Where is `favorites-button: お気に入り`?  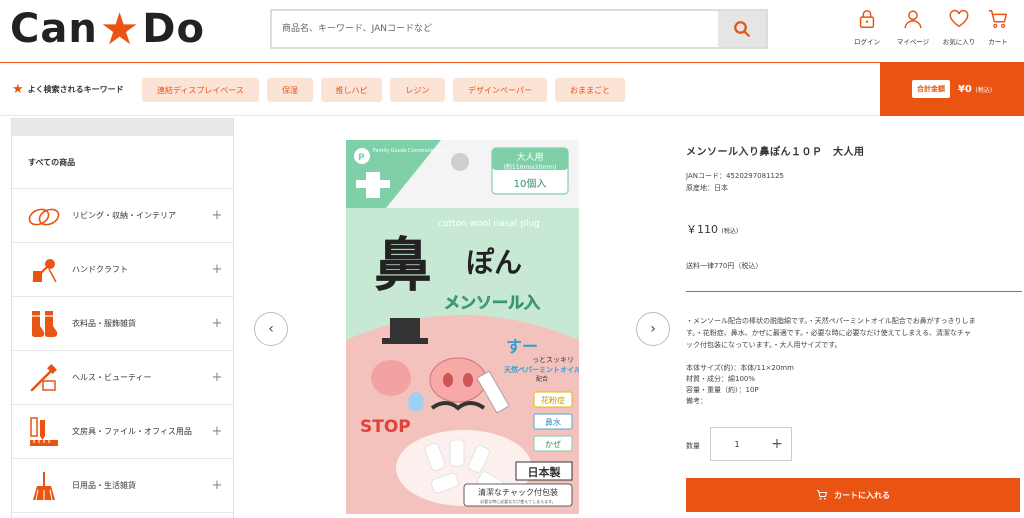 favorites-button: お気に入り is located at coordinates (959, 28).